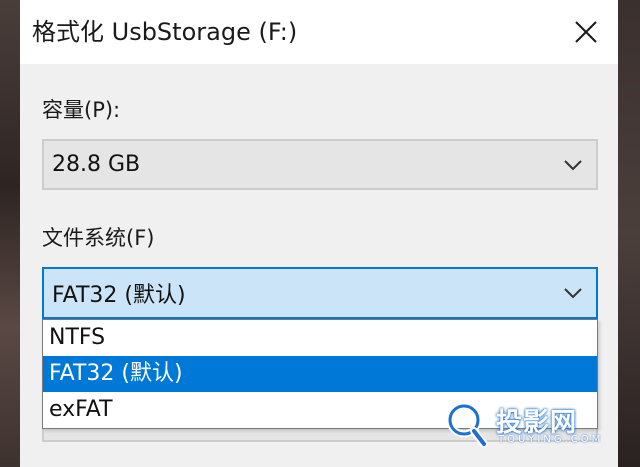  Describe the element at coordinates (629, 233) in the screenshot. I see `desktop-background-right` at that location.